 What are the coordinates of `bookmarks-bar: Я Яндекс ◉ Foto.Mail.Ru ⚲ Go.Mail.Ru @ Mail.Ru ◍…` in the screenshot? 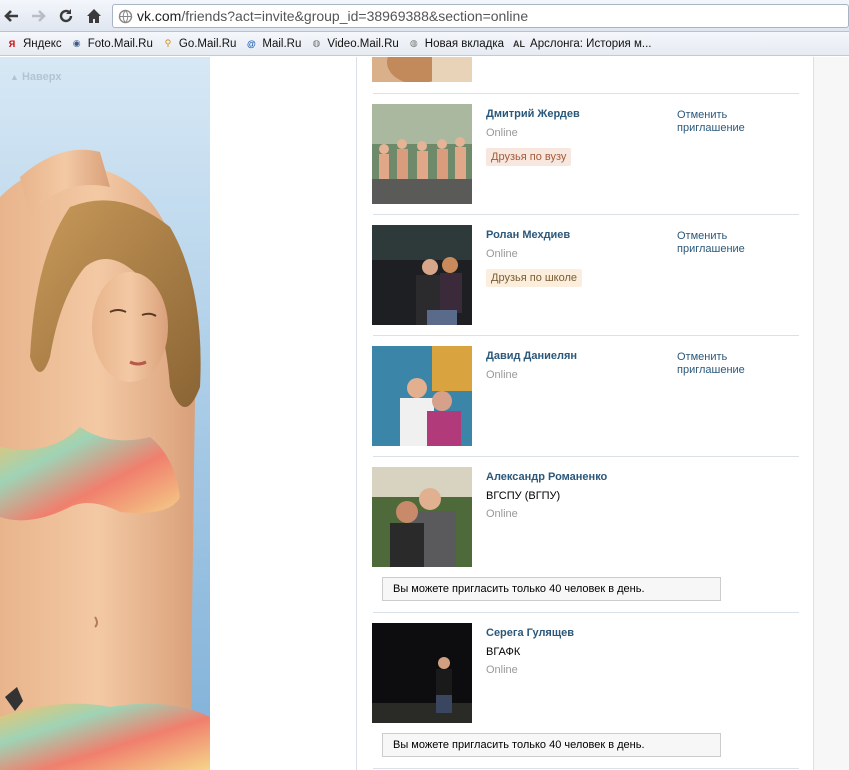 It's located at (424, 44).